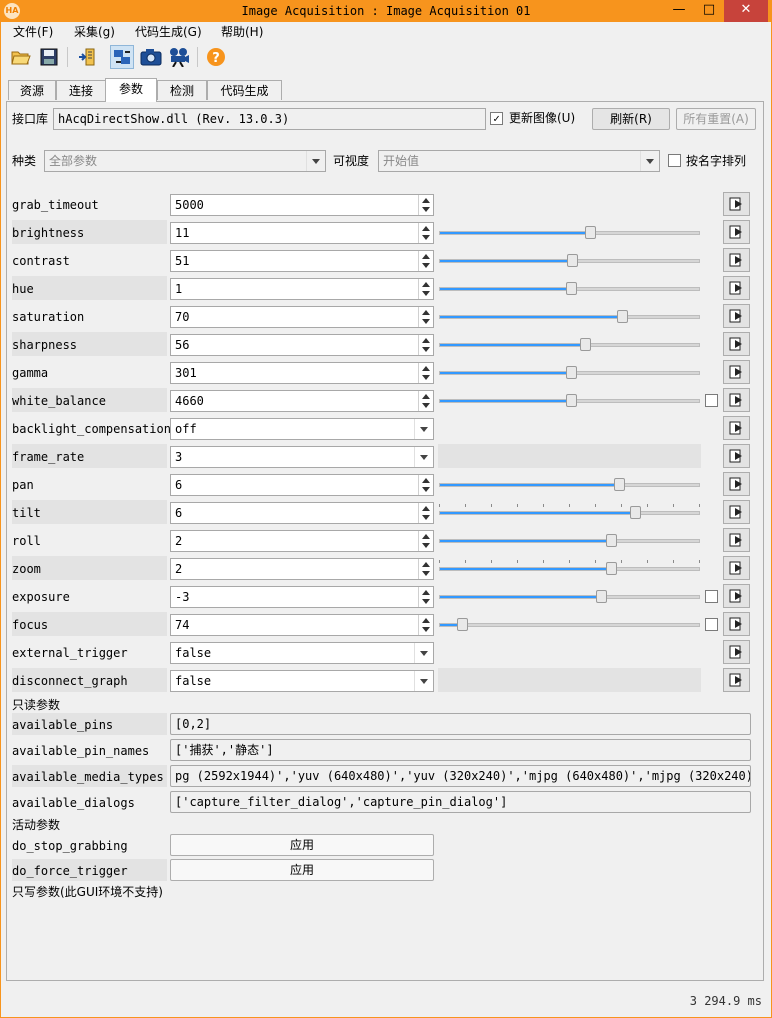  What do you see at coordinates (302, 541) in the screenshot?
I see `param-input-roll: 2` at bounding box center [302, 541].